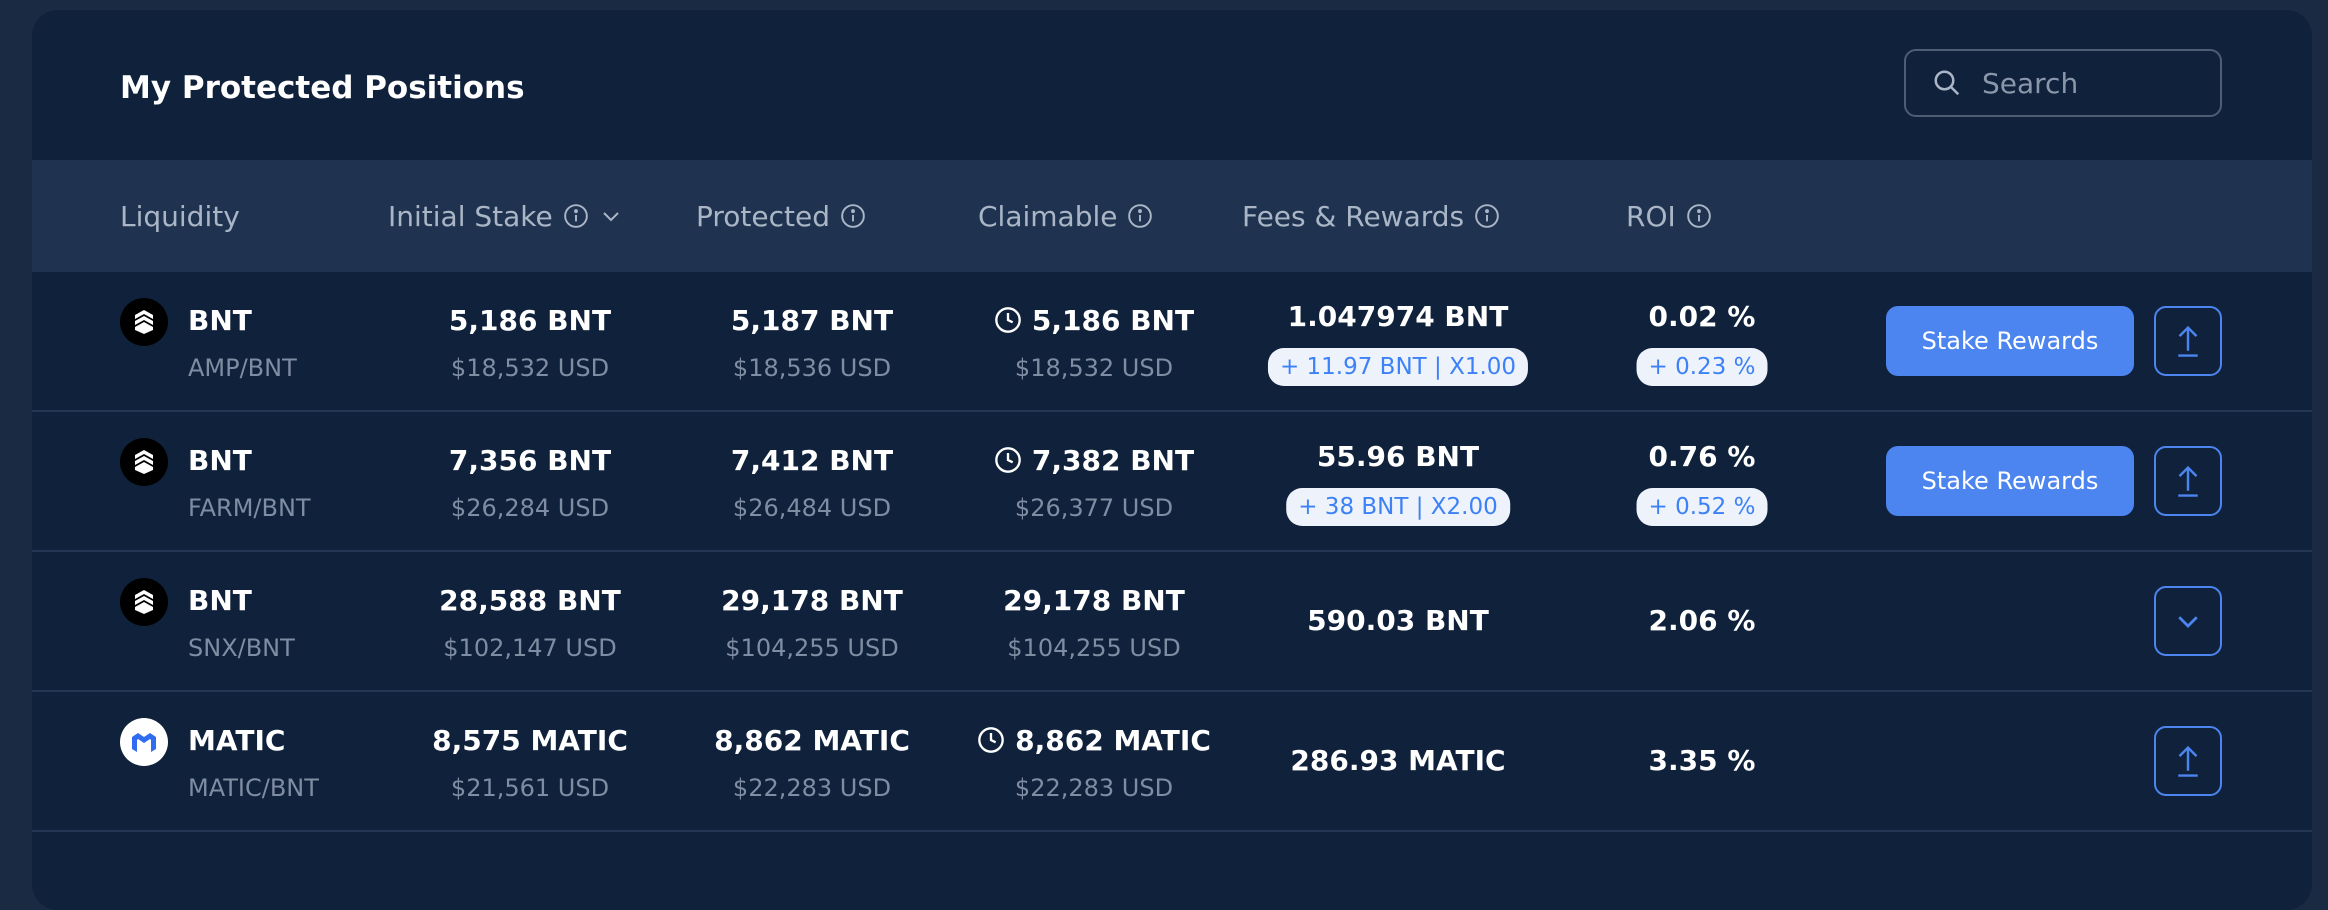 This screenshot has height=910, width=2328. What do you see at coordinates (1702, 367) in the screenshot?
I see `roi-badge: + 0.23 %` at bounding box center [1702, 367].